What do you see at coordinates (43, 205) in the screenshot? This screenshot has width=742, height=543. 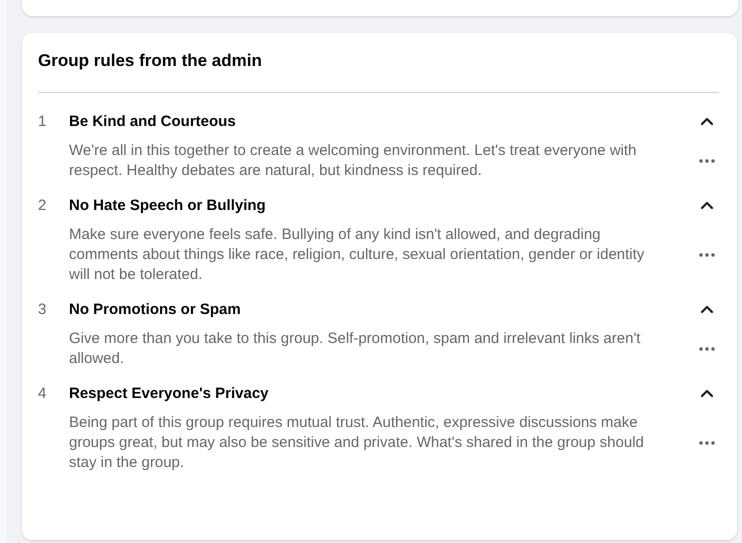 I see `rule-number: 2` at bounding box center [43, 205].